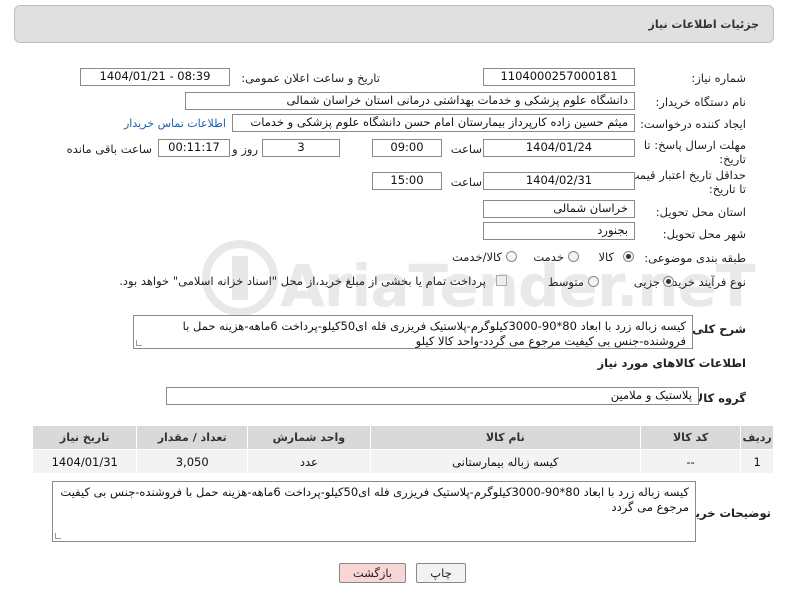 This screenshot has width=788, height=598. Describe the element at coordinates (245, 149) in the screenshot. I see `days-label: روز و` at that location.